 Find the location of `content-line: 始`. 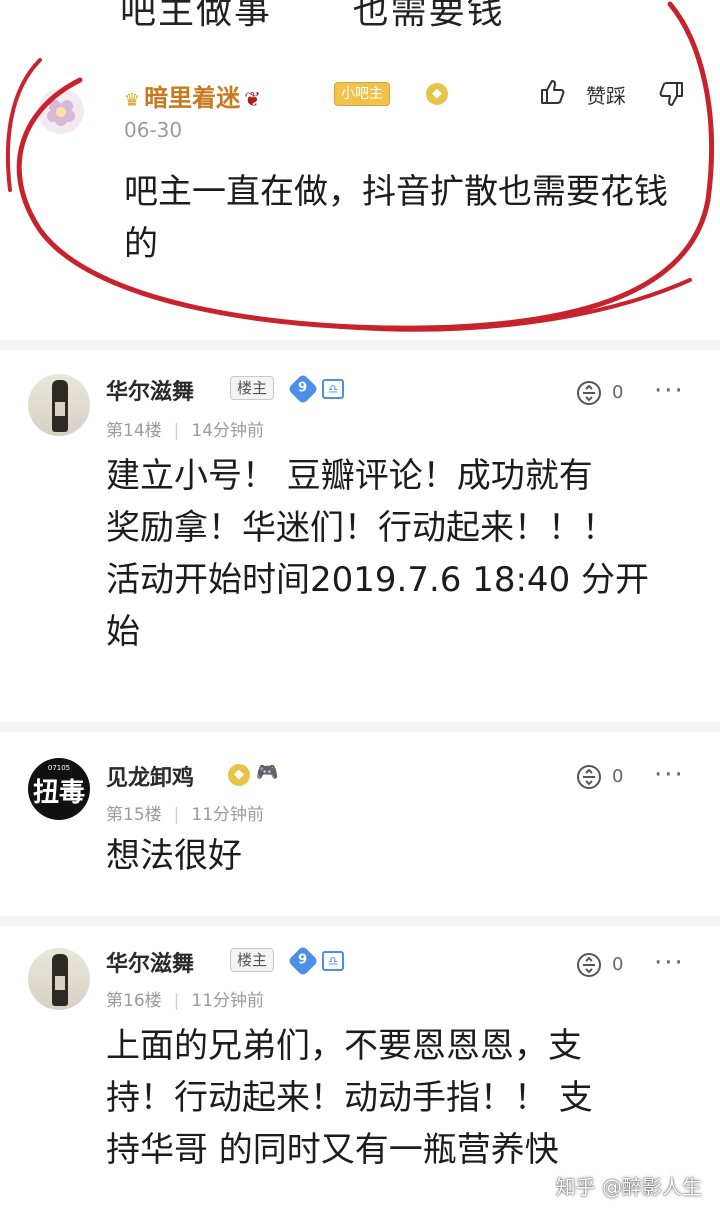

content-line: 始 is located at coordinates (123, 632).